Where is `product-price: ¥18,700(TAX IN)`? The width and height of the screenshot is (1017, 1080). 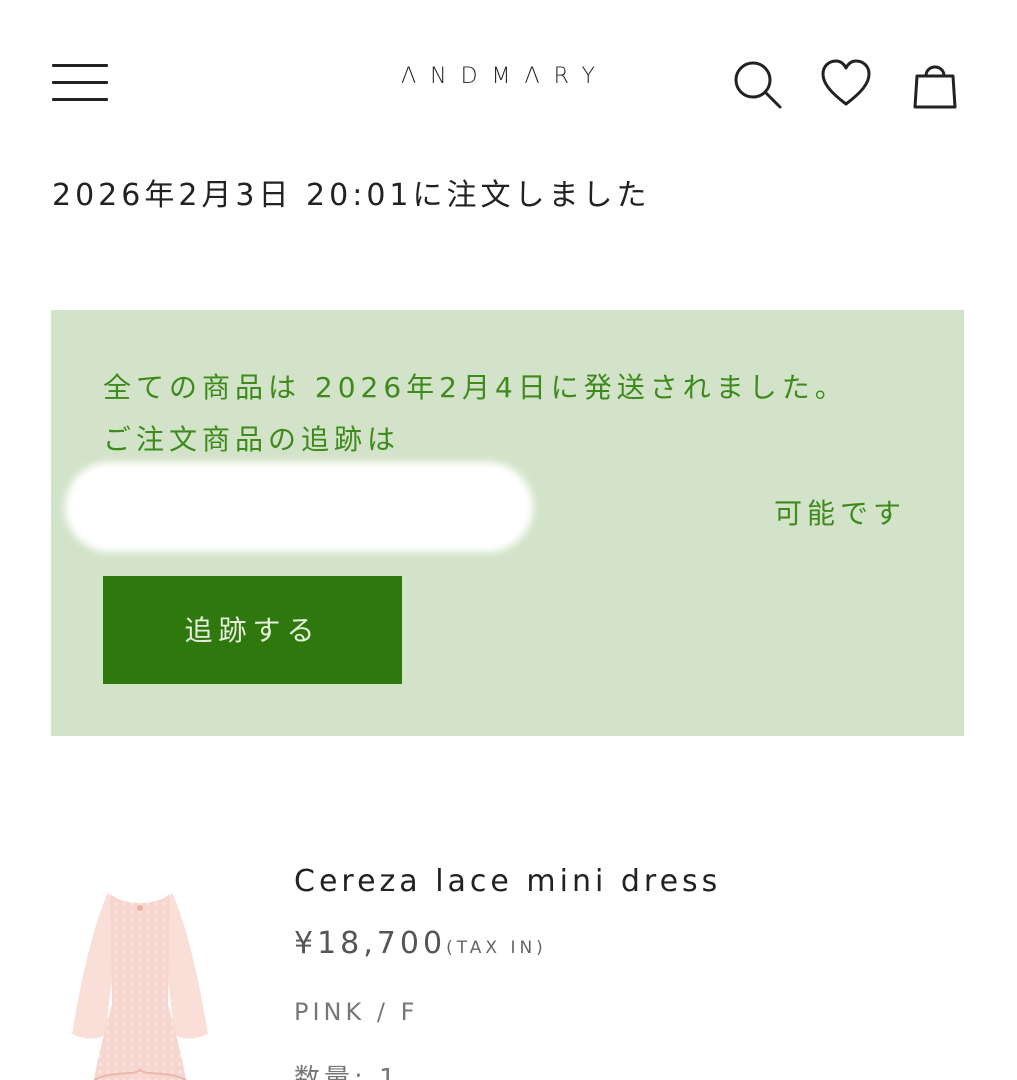 product-price: ¥18,700(TAX IN) is located at coordinates (420, 943).